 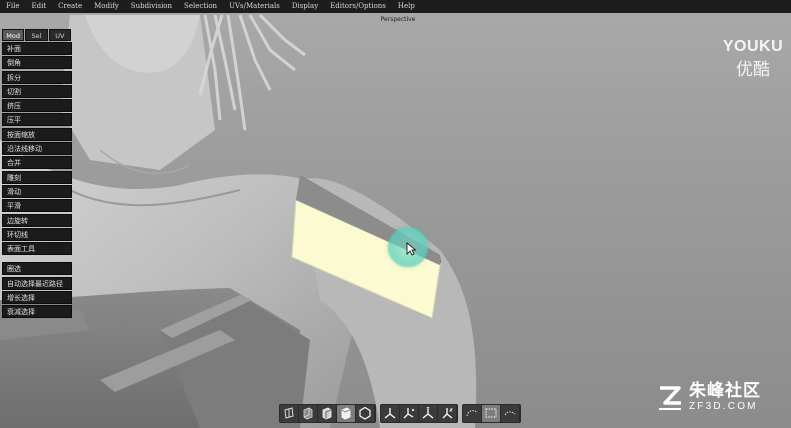 I want to click on view-mode-5-icon, so click(x=365, y=413).